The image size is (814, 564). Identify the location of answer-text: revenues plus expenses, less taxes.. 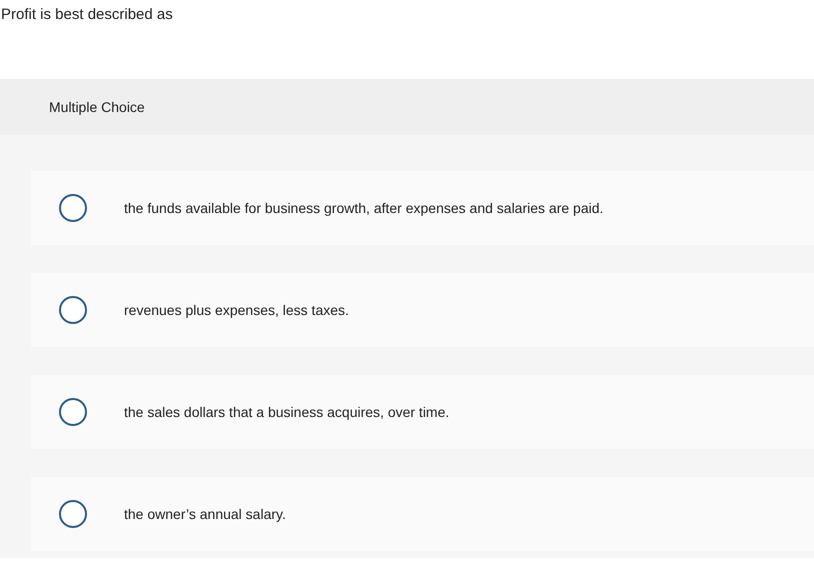
(236, 310).